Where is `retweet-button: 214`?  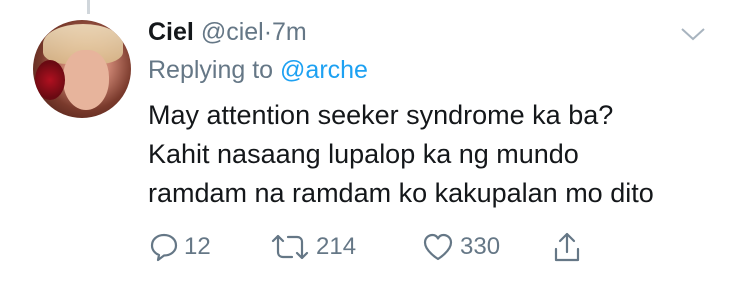
retweet-button: 214 is located at coordinates (313, 247).